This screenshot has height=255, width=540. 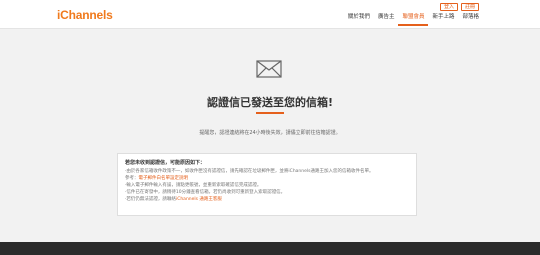 I want to click on site-logo: iChannels, so click(x=85, y=15).